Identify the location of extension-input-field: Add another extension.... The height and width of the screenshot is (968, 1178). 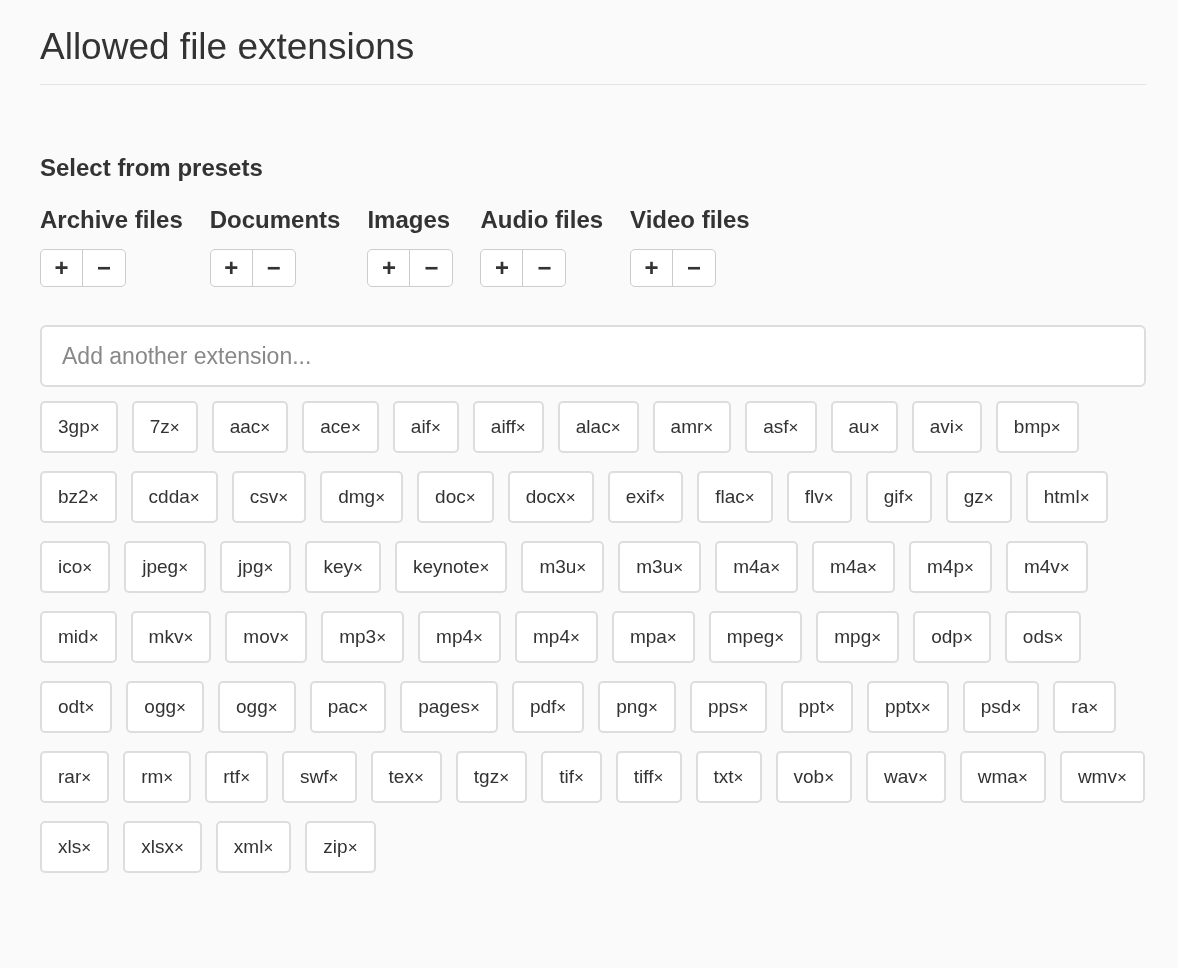
(593, 356).